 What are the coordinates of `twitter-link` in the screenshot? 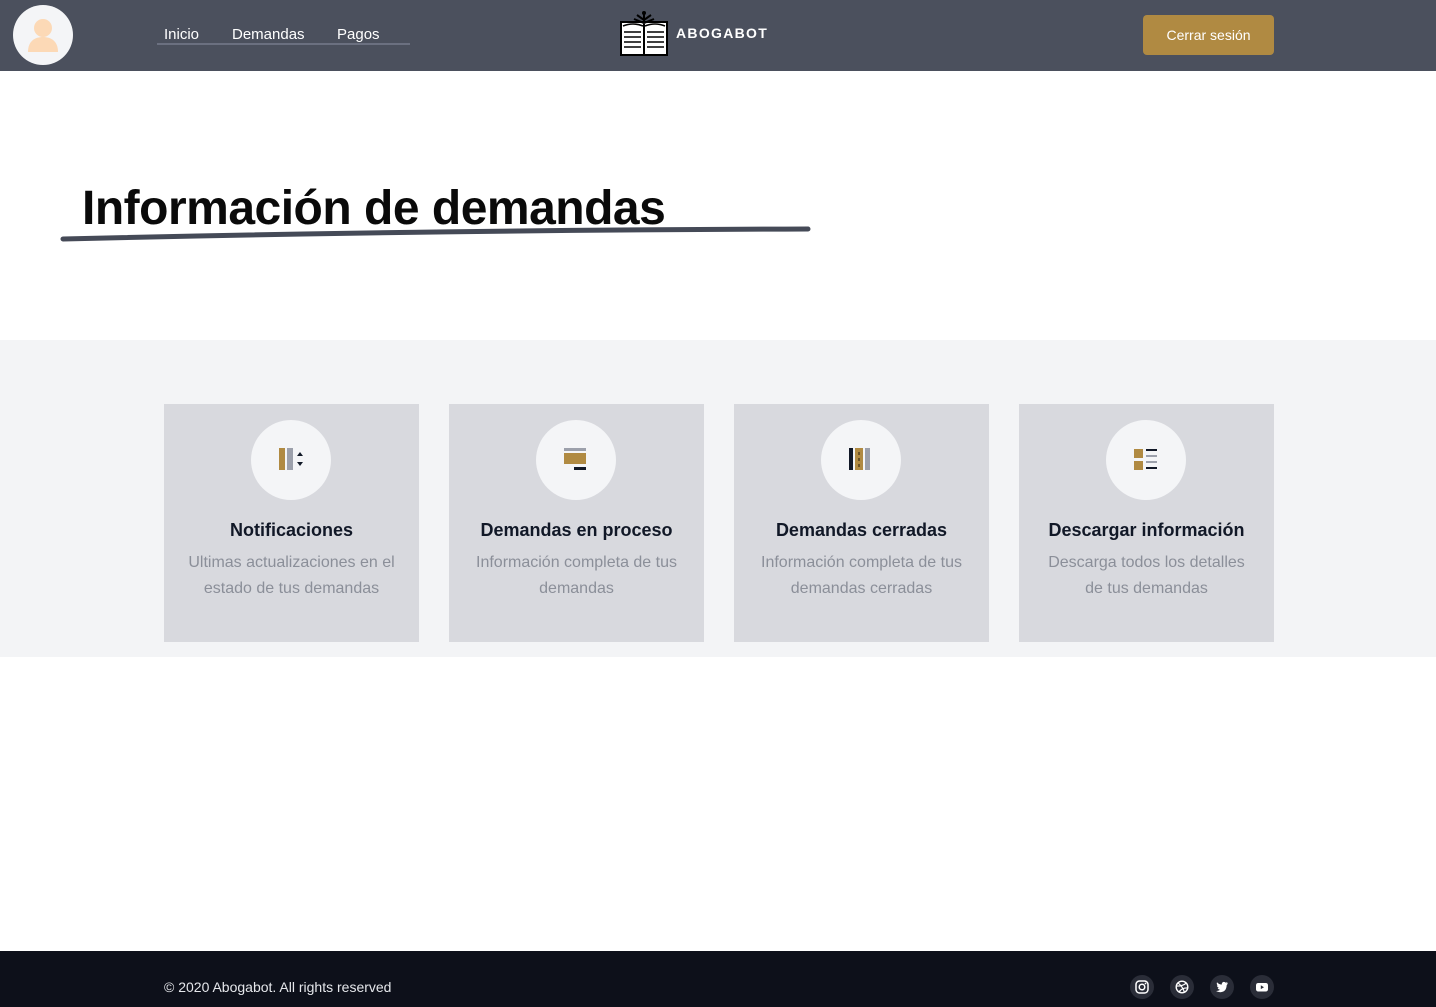 It's located at (1222, 987).